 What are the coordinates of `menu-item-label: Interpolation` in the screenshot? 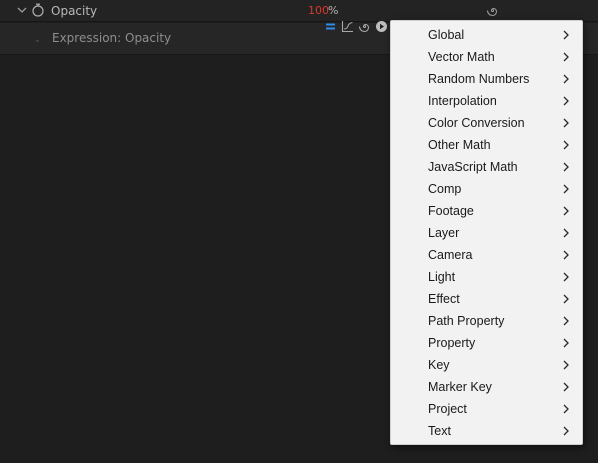 It's located at (462, 101).